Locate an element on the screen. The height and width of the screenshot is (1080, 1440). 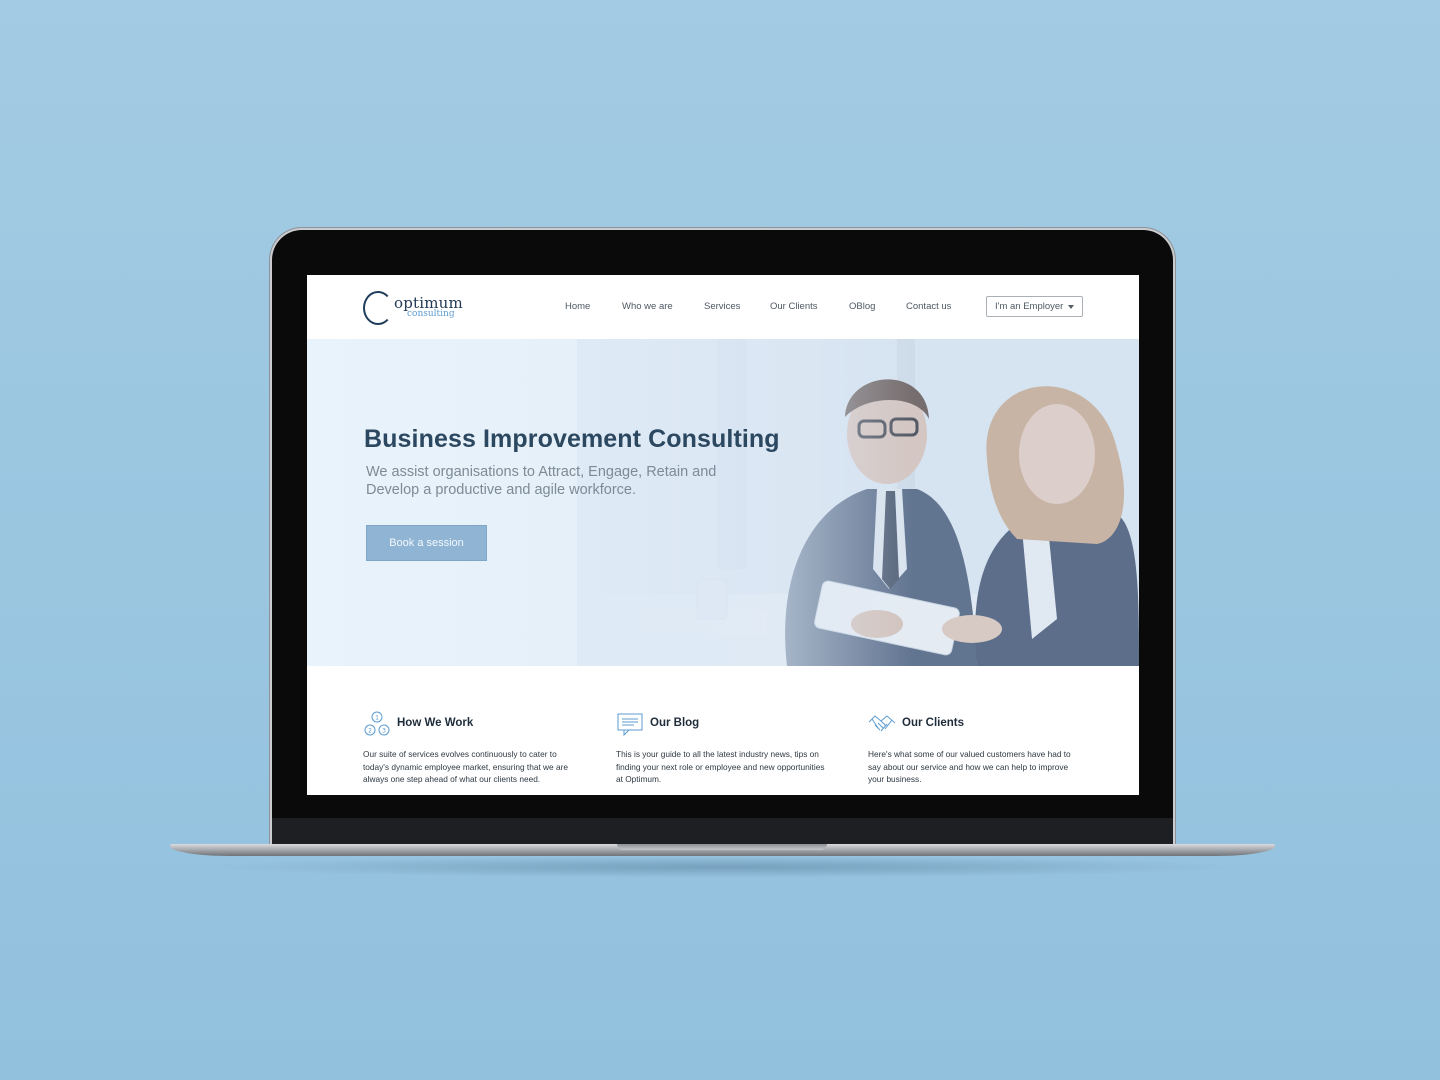
logo: optimum consulting is located at coordinates (413, 308).